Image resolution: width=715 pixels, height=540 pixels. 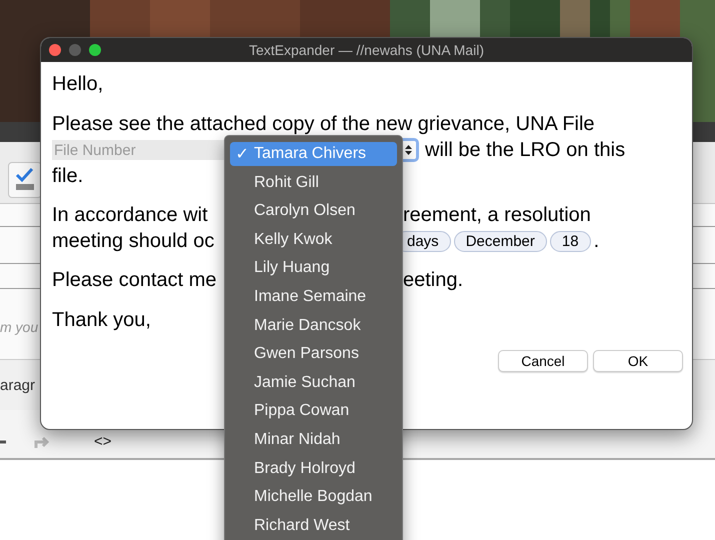 What do you see at coordinates (313, 240) in the screenshot?
I see `menu-item: Kelly Kwok` at bounding box center [313, 240].